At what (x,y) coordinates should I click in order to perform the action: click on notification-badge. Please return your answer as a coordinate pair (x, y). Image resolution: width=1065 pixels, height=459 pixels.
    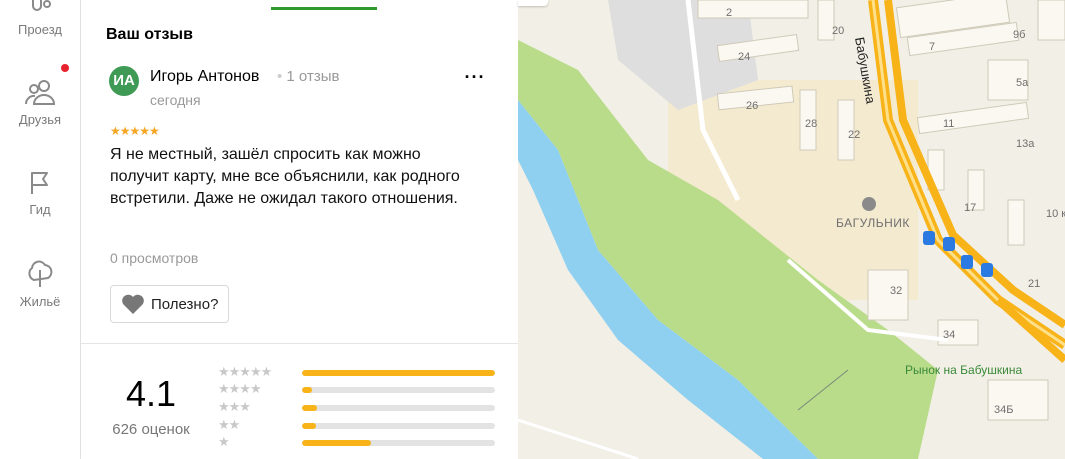
    Looking at the image, I should click on (65, 68).